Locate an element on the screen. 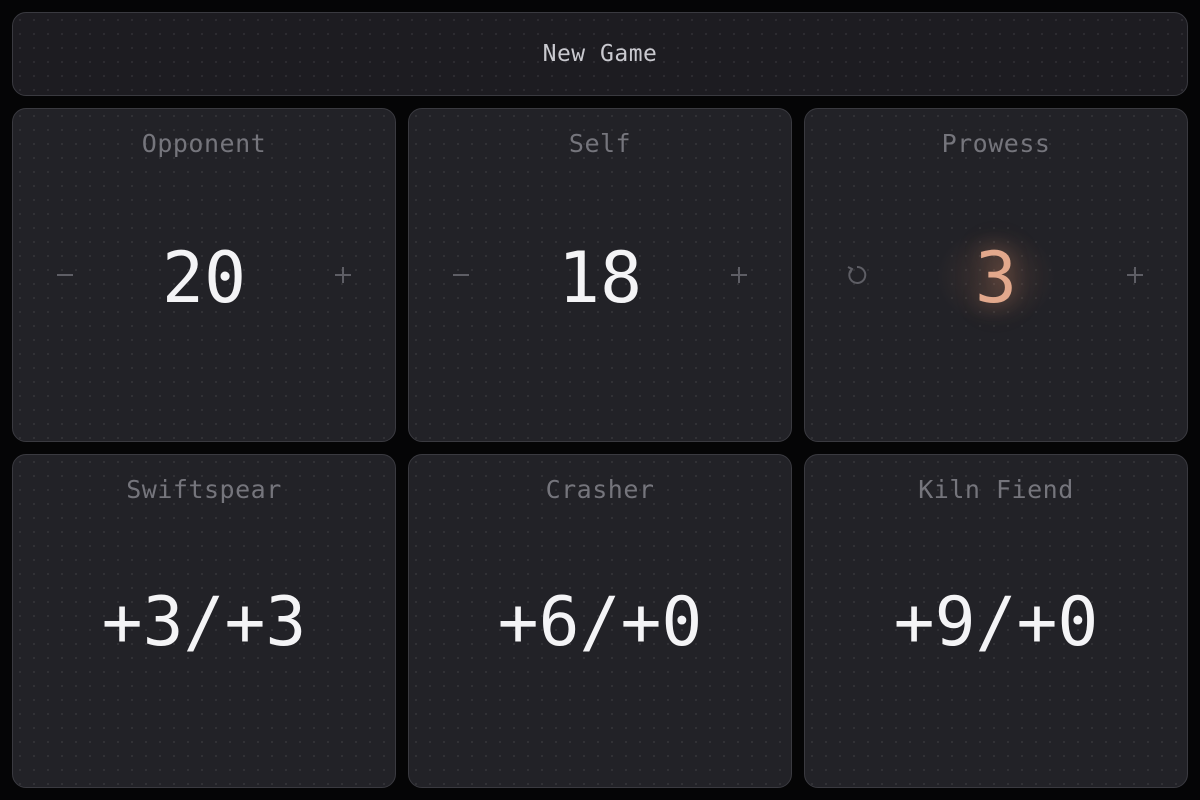  prowess-increment-button is located at coordinates (1135, 275).